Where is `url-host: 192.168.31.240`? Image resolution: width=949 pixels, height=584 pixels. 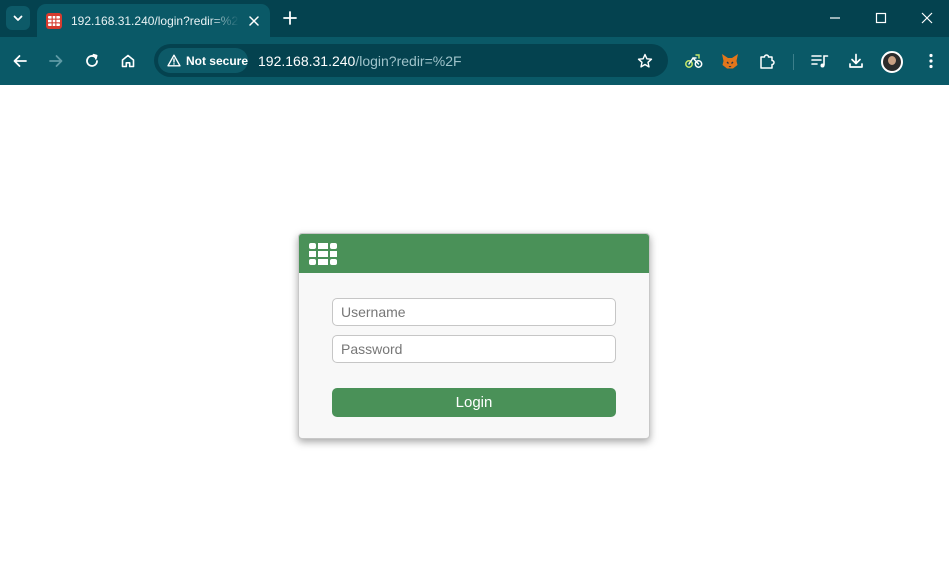 url-host: 192.168.31.240 is located at coordinates (307, 61).